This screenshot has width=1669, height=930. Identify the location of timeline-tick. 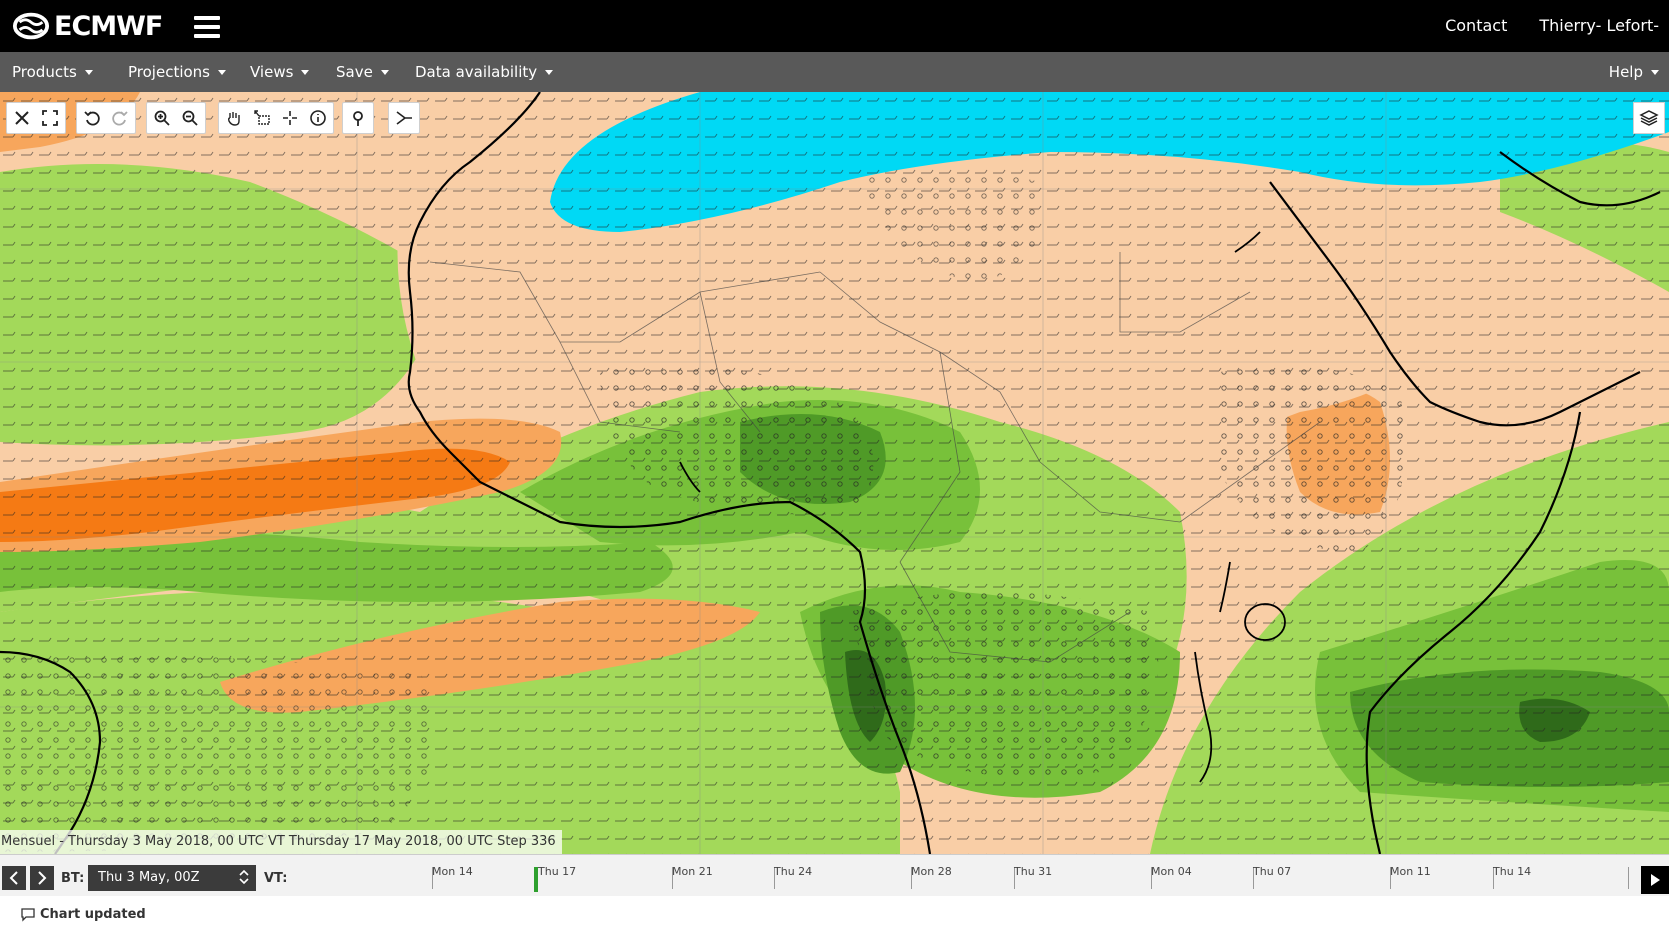
(1628, 878).